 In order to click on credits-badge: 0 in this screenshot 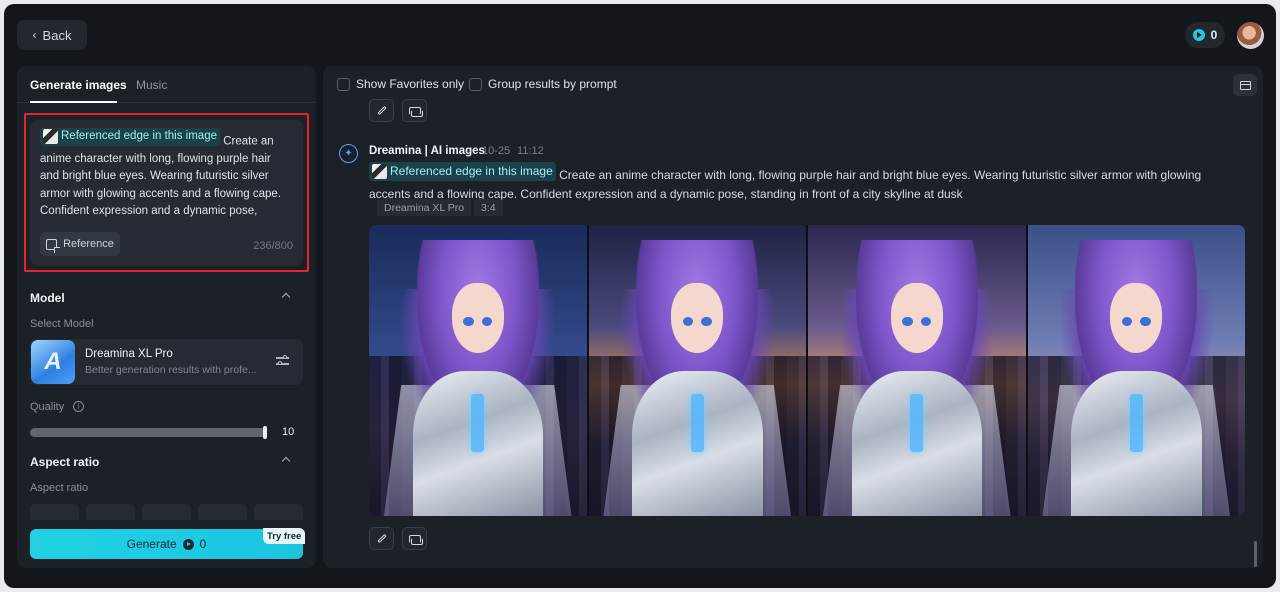, I will do `click(1205, 35)`.